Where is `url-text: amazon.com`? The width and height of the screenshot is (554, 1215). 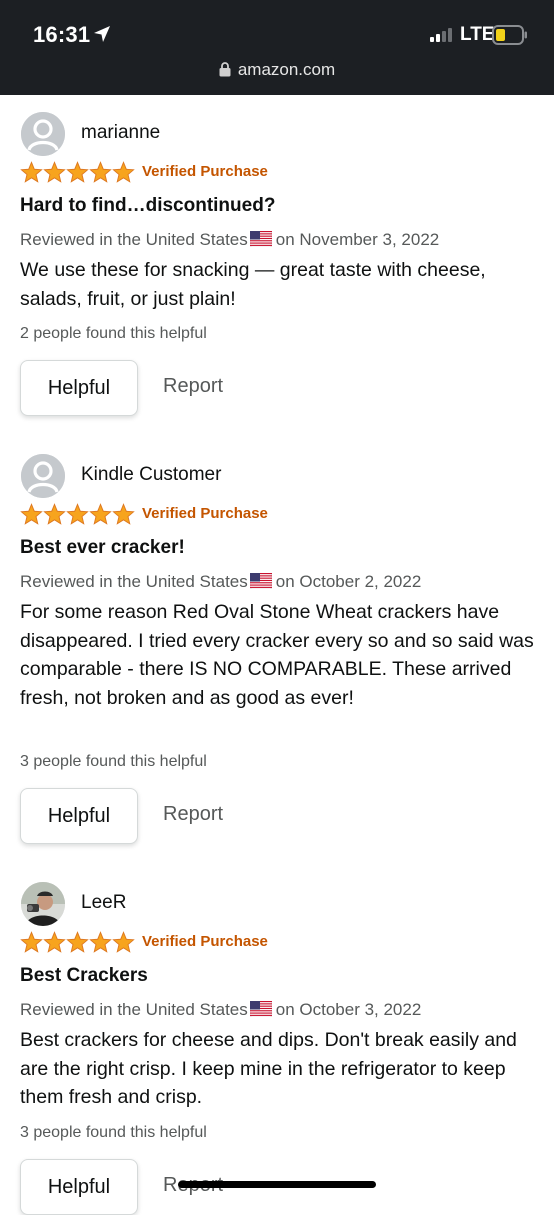 url-text: amazon.com is located at coordinates (286, 69).